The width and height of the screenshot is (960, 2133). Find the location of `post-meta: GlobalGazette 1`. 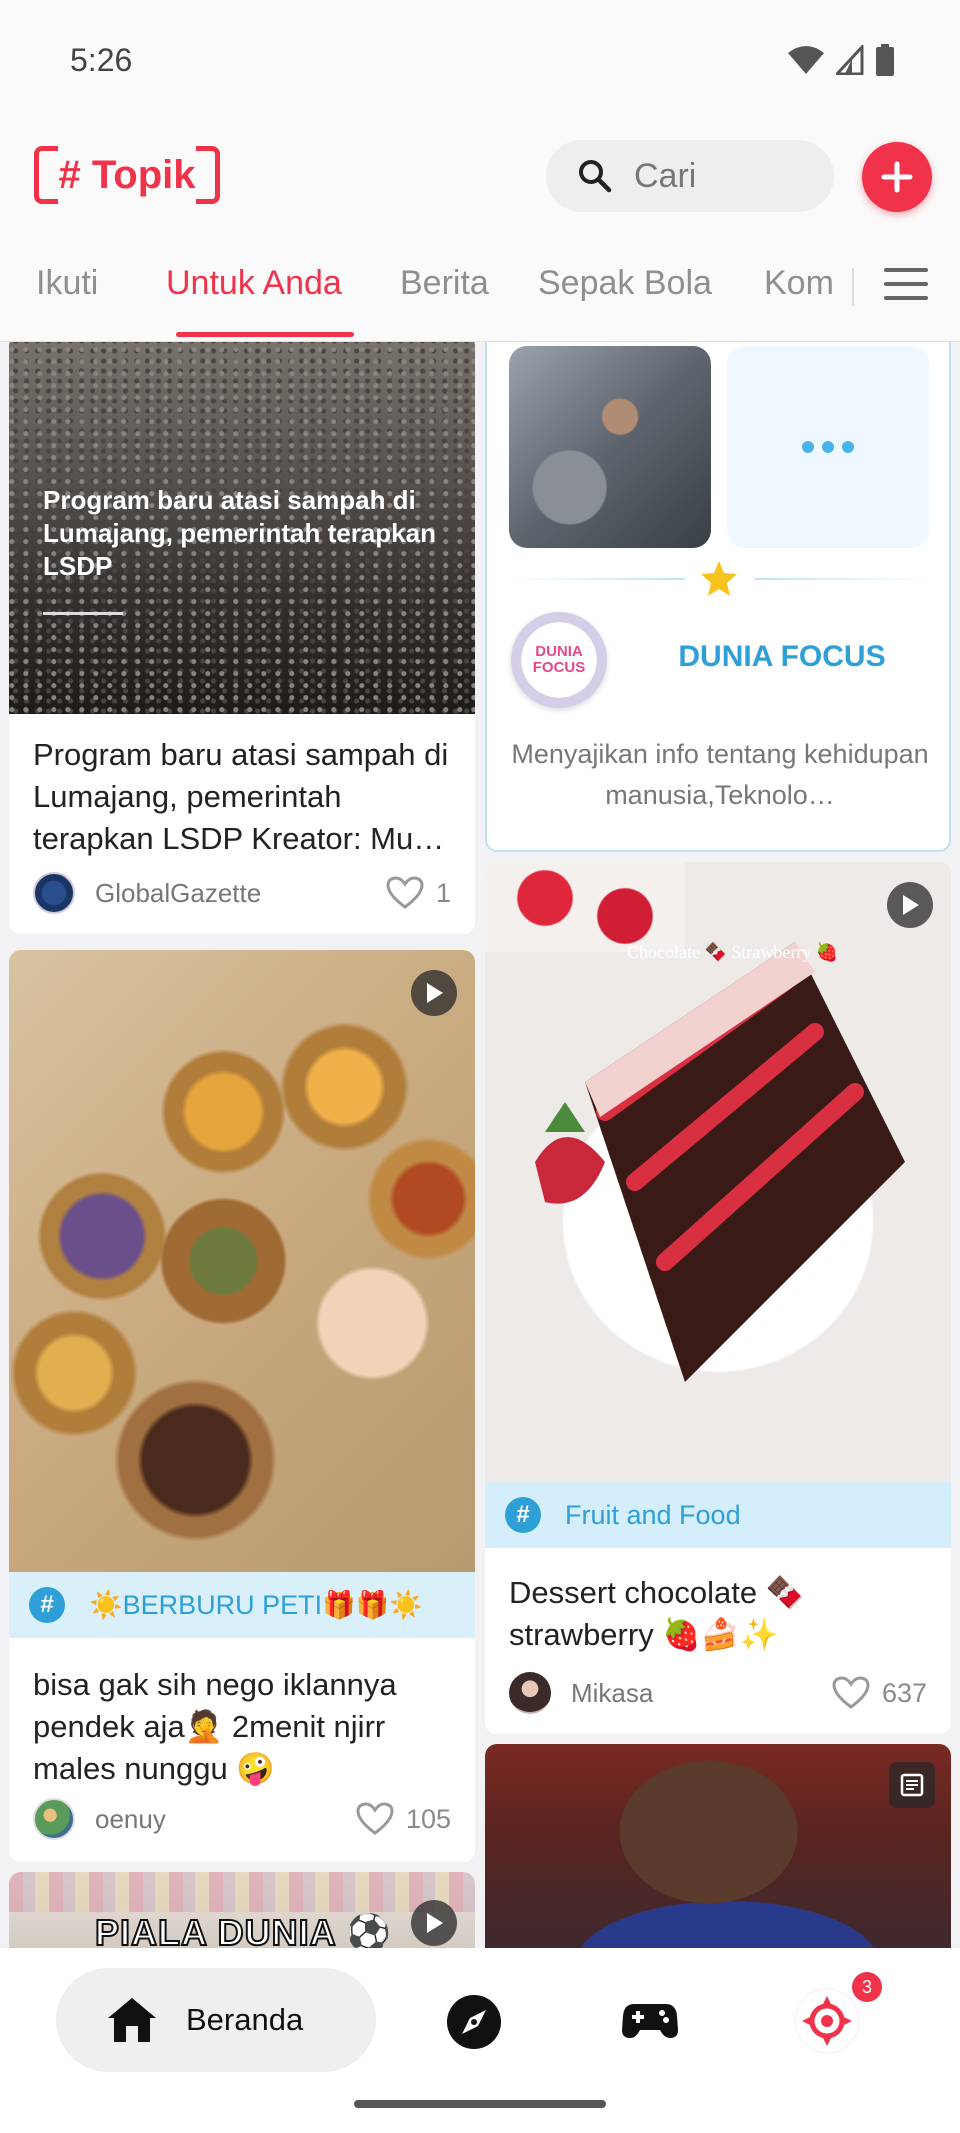

post-meta: GlobalGazette 1 is located at coordinates (242, 893).